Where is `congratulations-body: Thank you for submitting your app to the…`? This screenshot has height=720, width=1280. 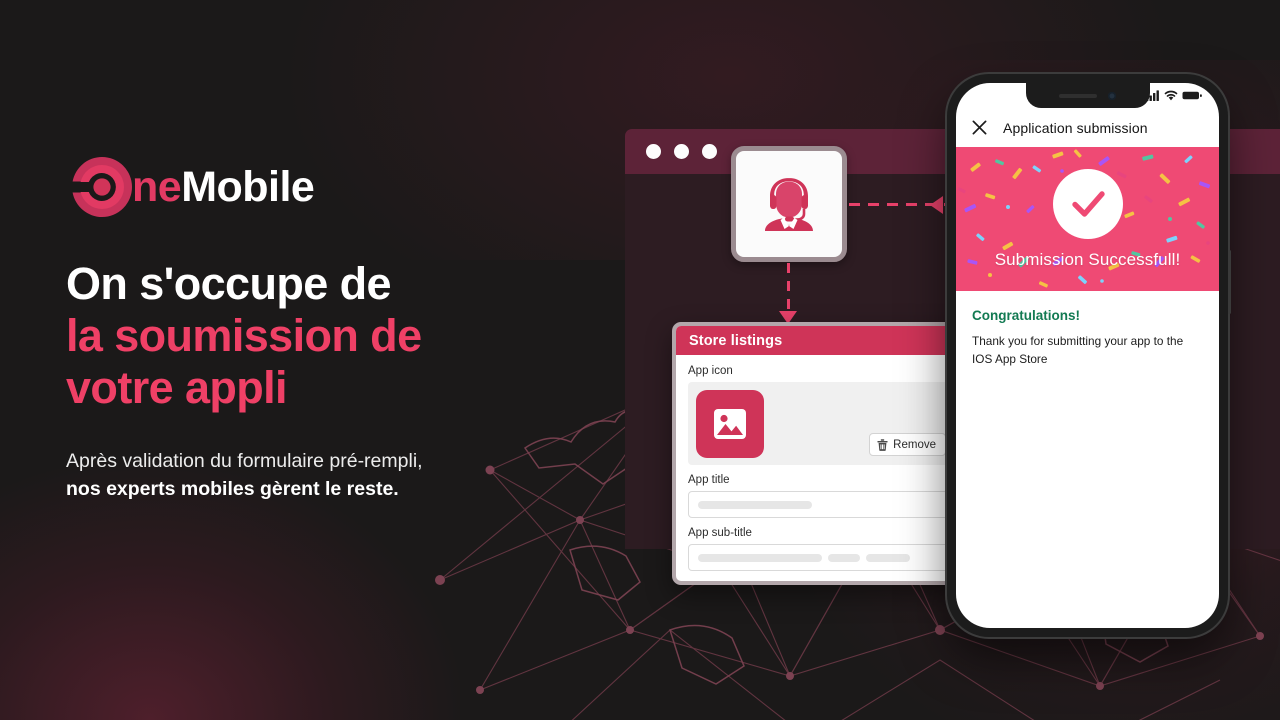 congratulations-body: Thank you for submitting your app to the… is located at coordinates (1078, 350).